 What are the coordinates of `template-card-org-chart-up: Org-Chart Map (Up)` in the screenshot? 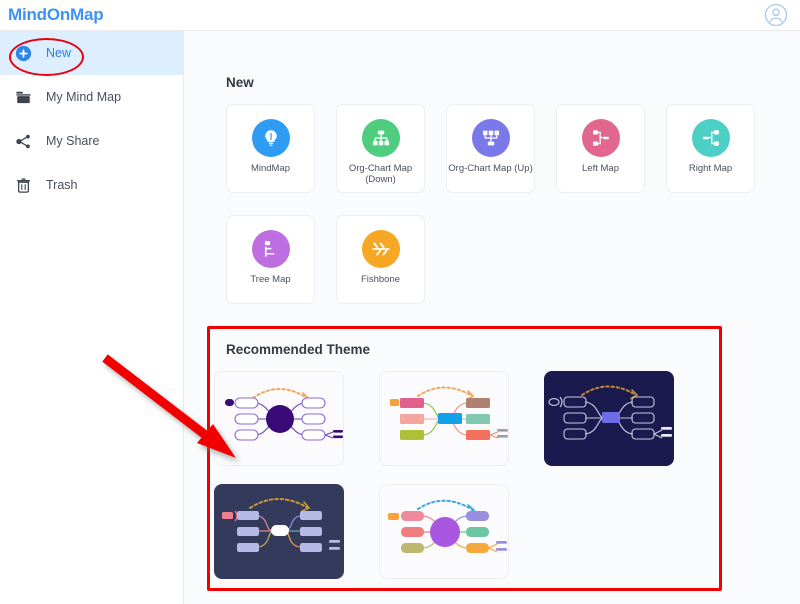 It's located at (490, 148).